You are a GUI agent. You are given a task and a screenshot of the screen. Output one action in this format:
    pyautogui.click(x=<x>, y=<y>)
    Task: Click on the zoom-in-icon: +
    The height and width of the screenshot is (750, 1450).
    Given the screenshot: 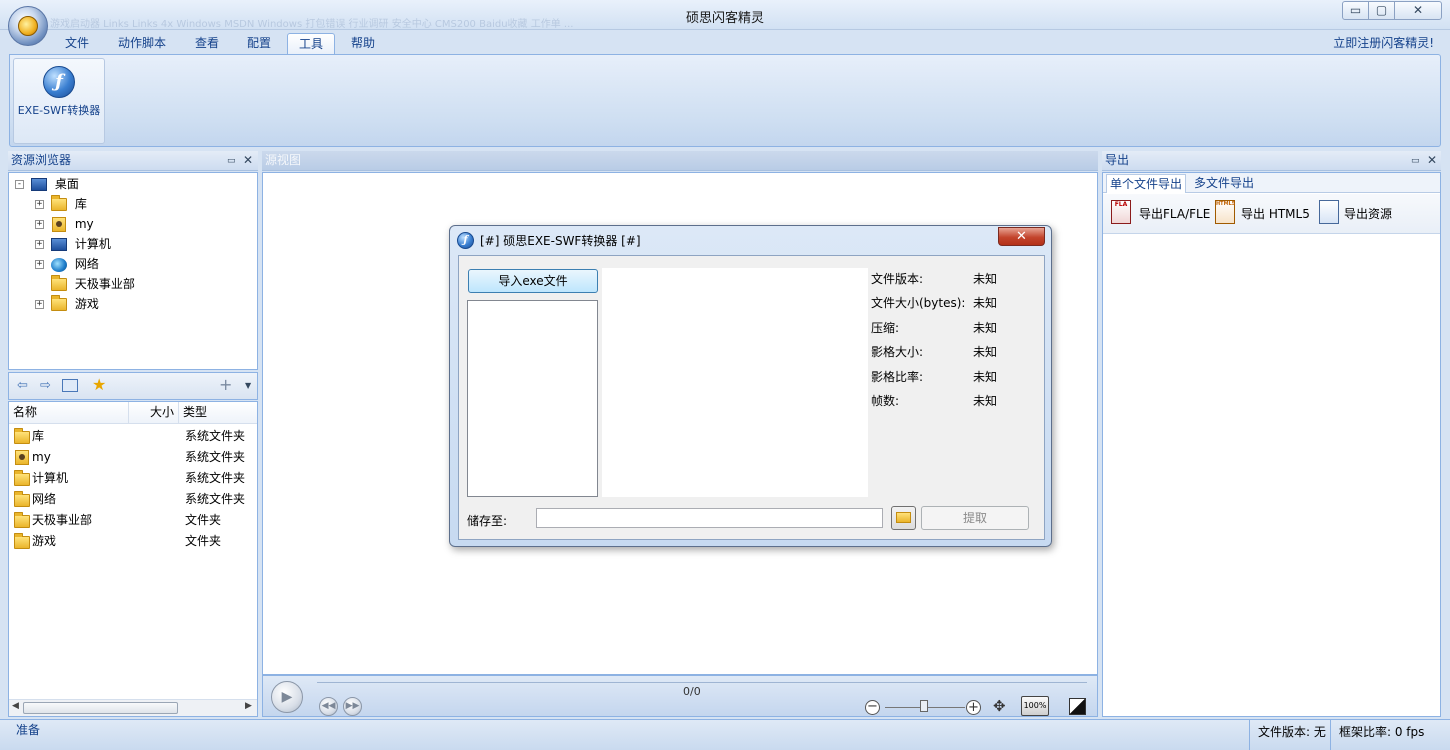 What is the action you would take?
    pyautogui.click(x=973, y=707)
    